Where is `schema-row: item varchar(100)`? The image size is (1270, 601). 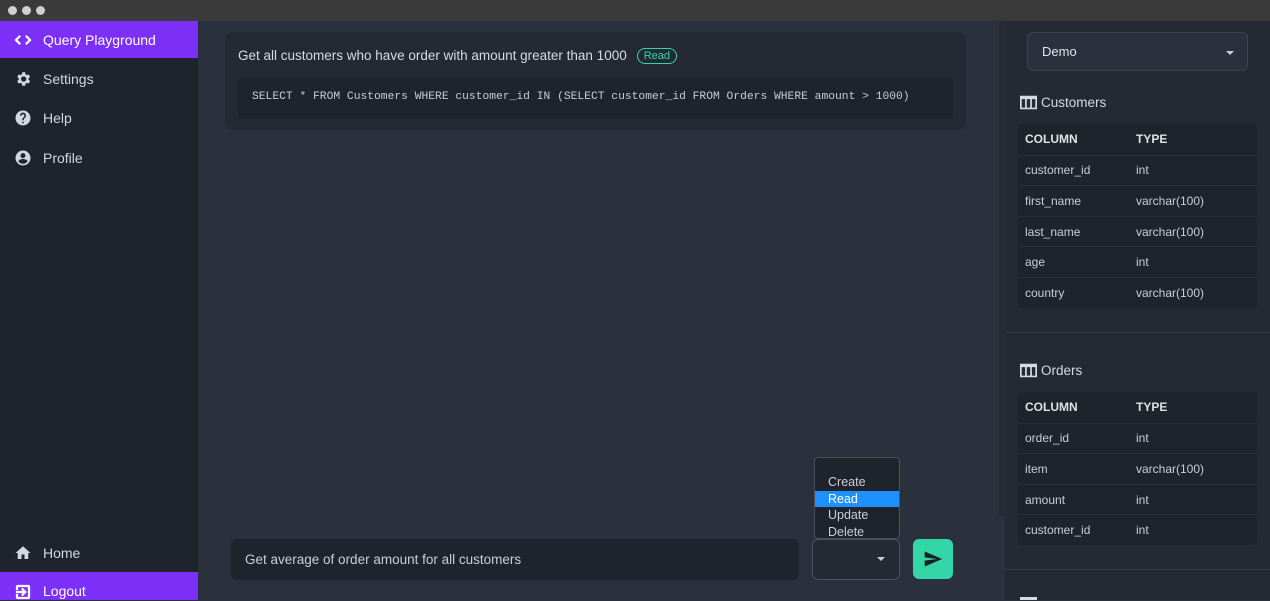 schema-row: item varchar(100) is located at coordinates (1137, 468).